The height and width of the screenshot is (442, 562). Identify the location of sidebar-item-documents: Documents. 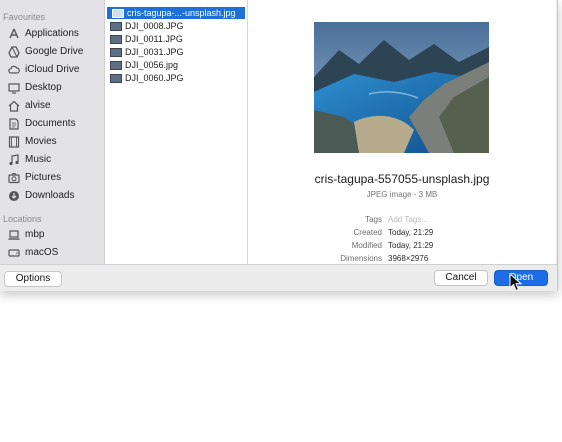
(52, 124).